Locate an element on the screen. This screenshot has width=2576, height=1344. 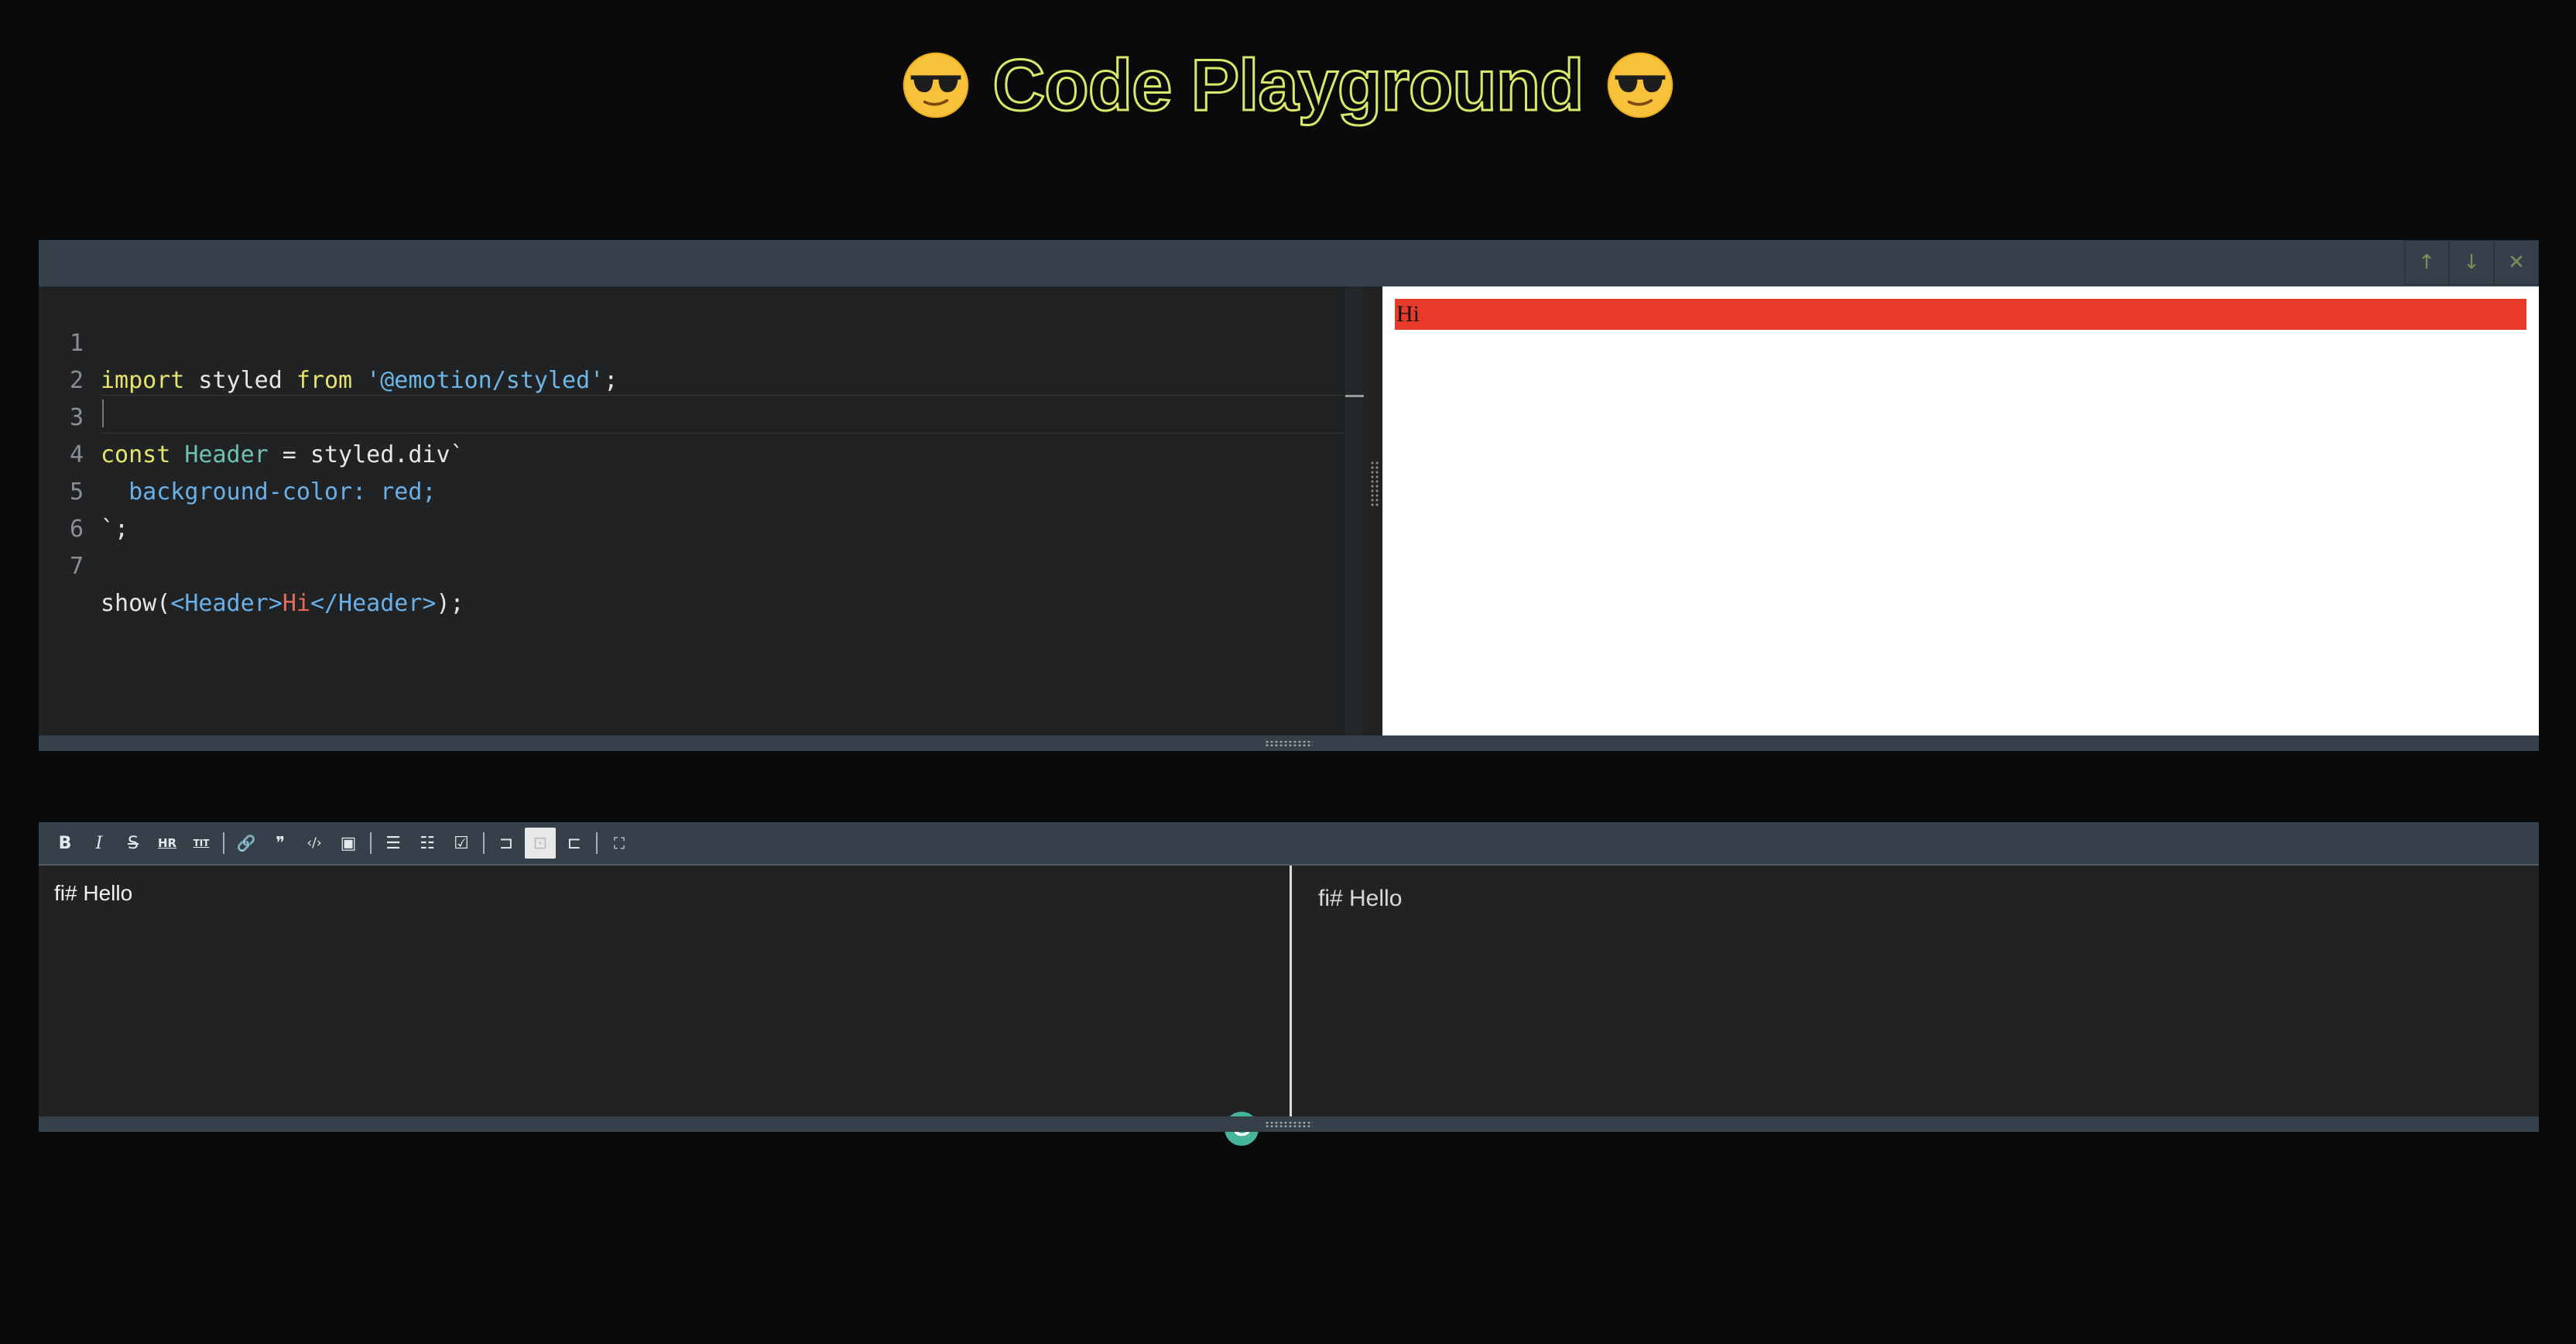
split-view-icon: ⊡ is located at coordinates (540, 843).